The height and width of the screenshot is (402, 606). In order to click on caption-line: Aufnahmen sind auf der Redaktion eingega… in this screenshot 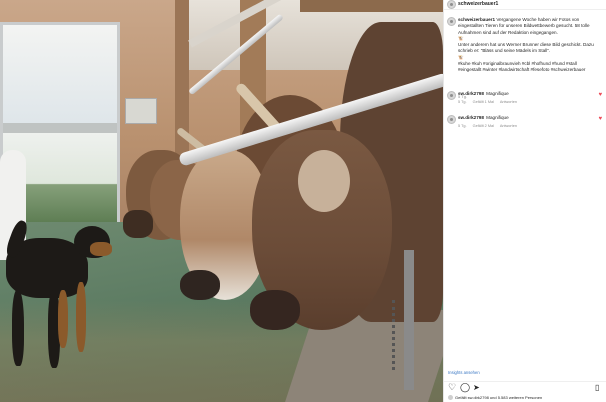, I will do `click(508, 32)`.